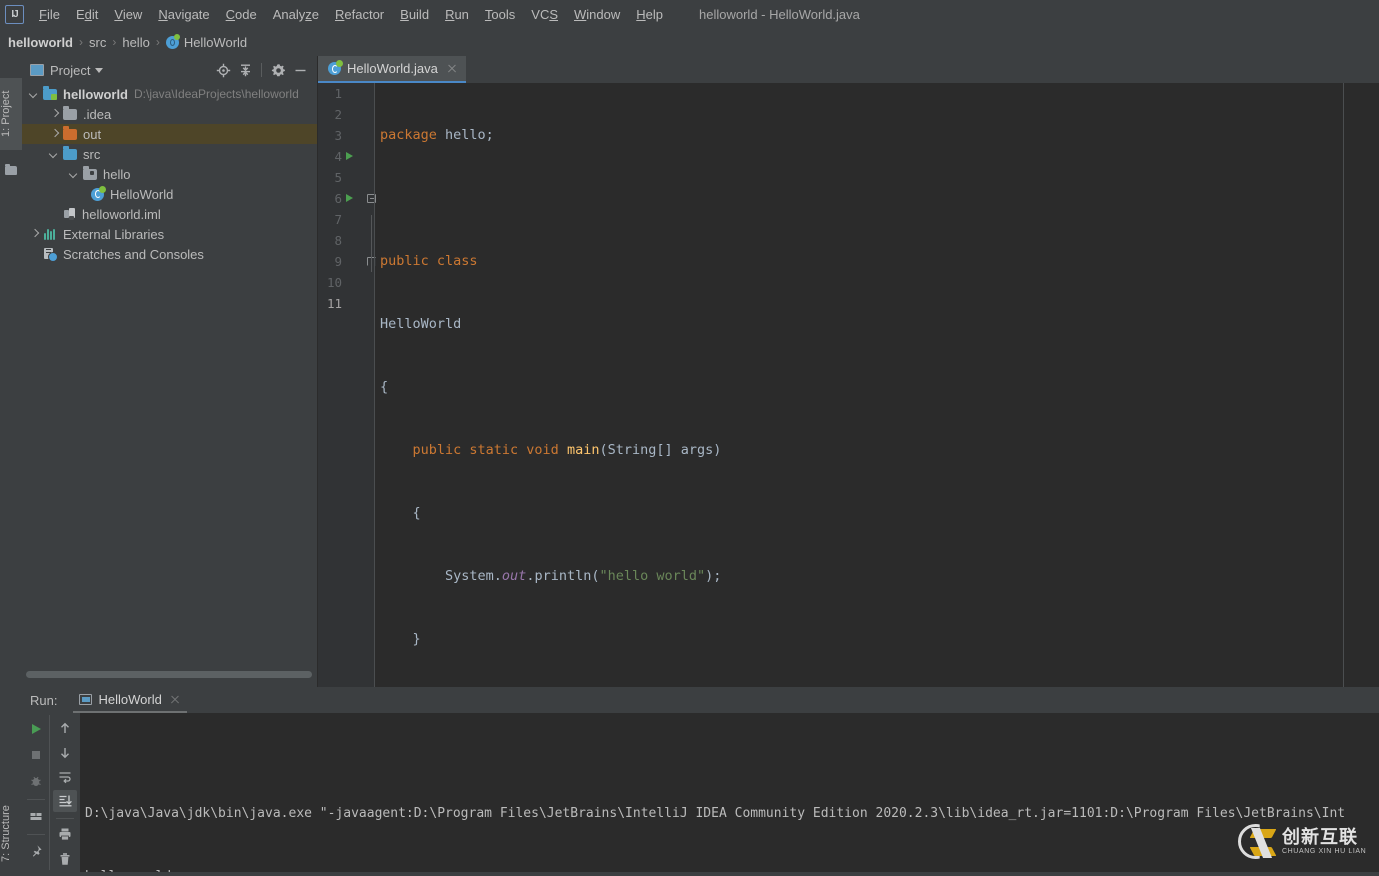 This screenshot has height=876, width=1379. I want to click on project-panel-title: Project, so click(70, 70).